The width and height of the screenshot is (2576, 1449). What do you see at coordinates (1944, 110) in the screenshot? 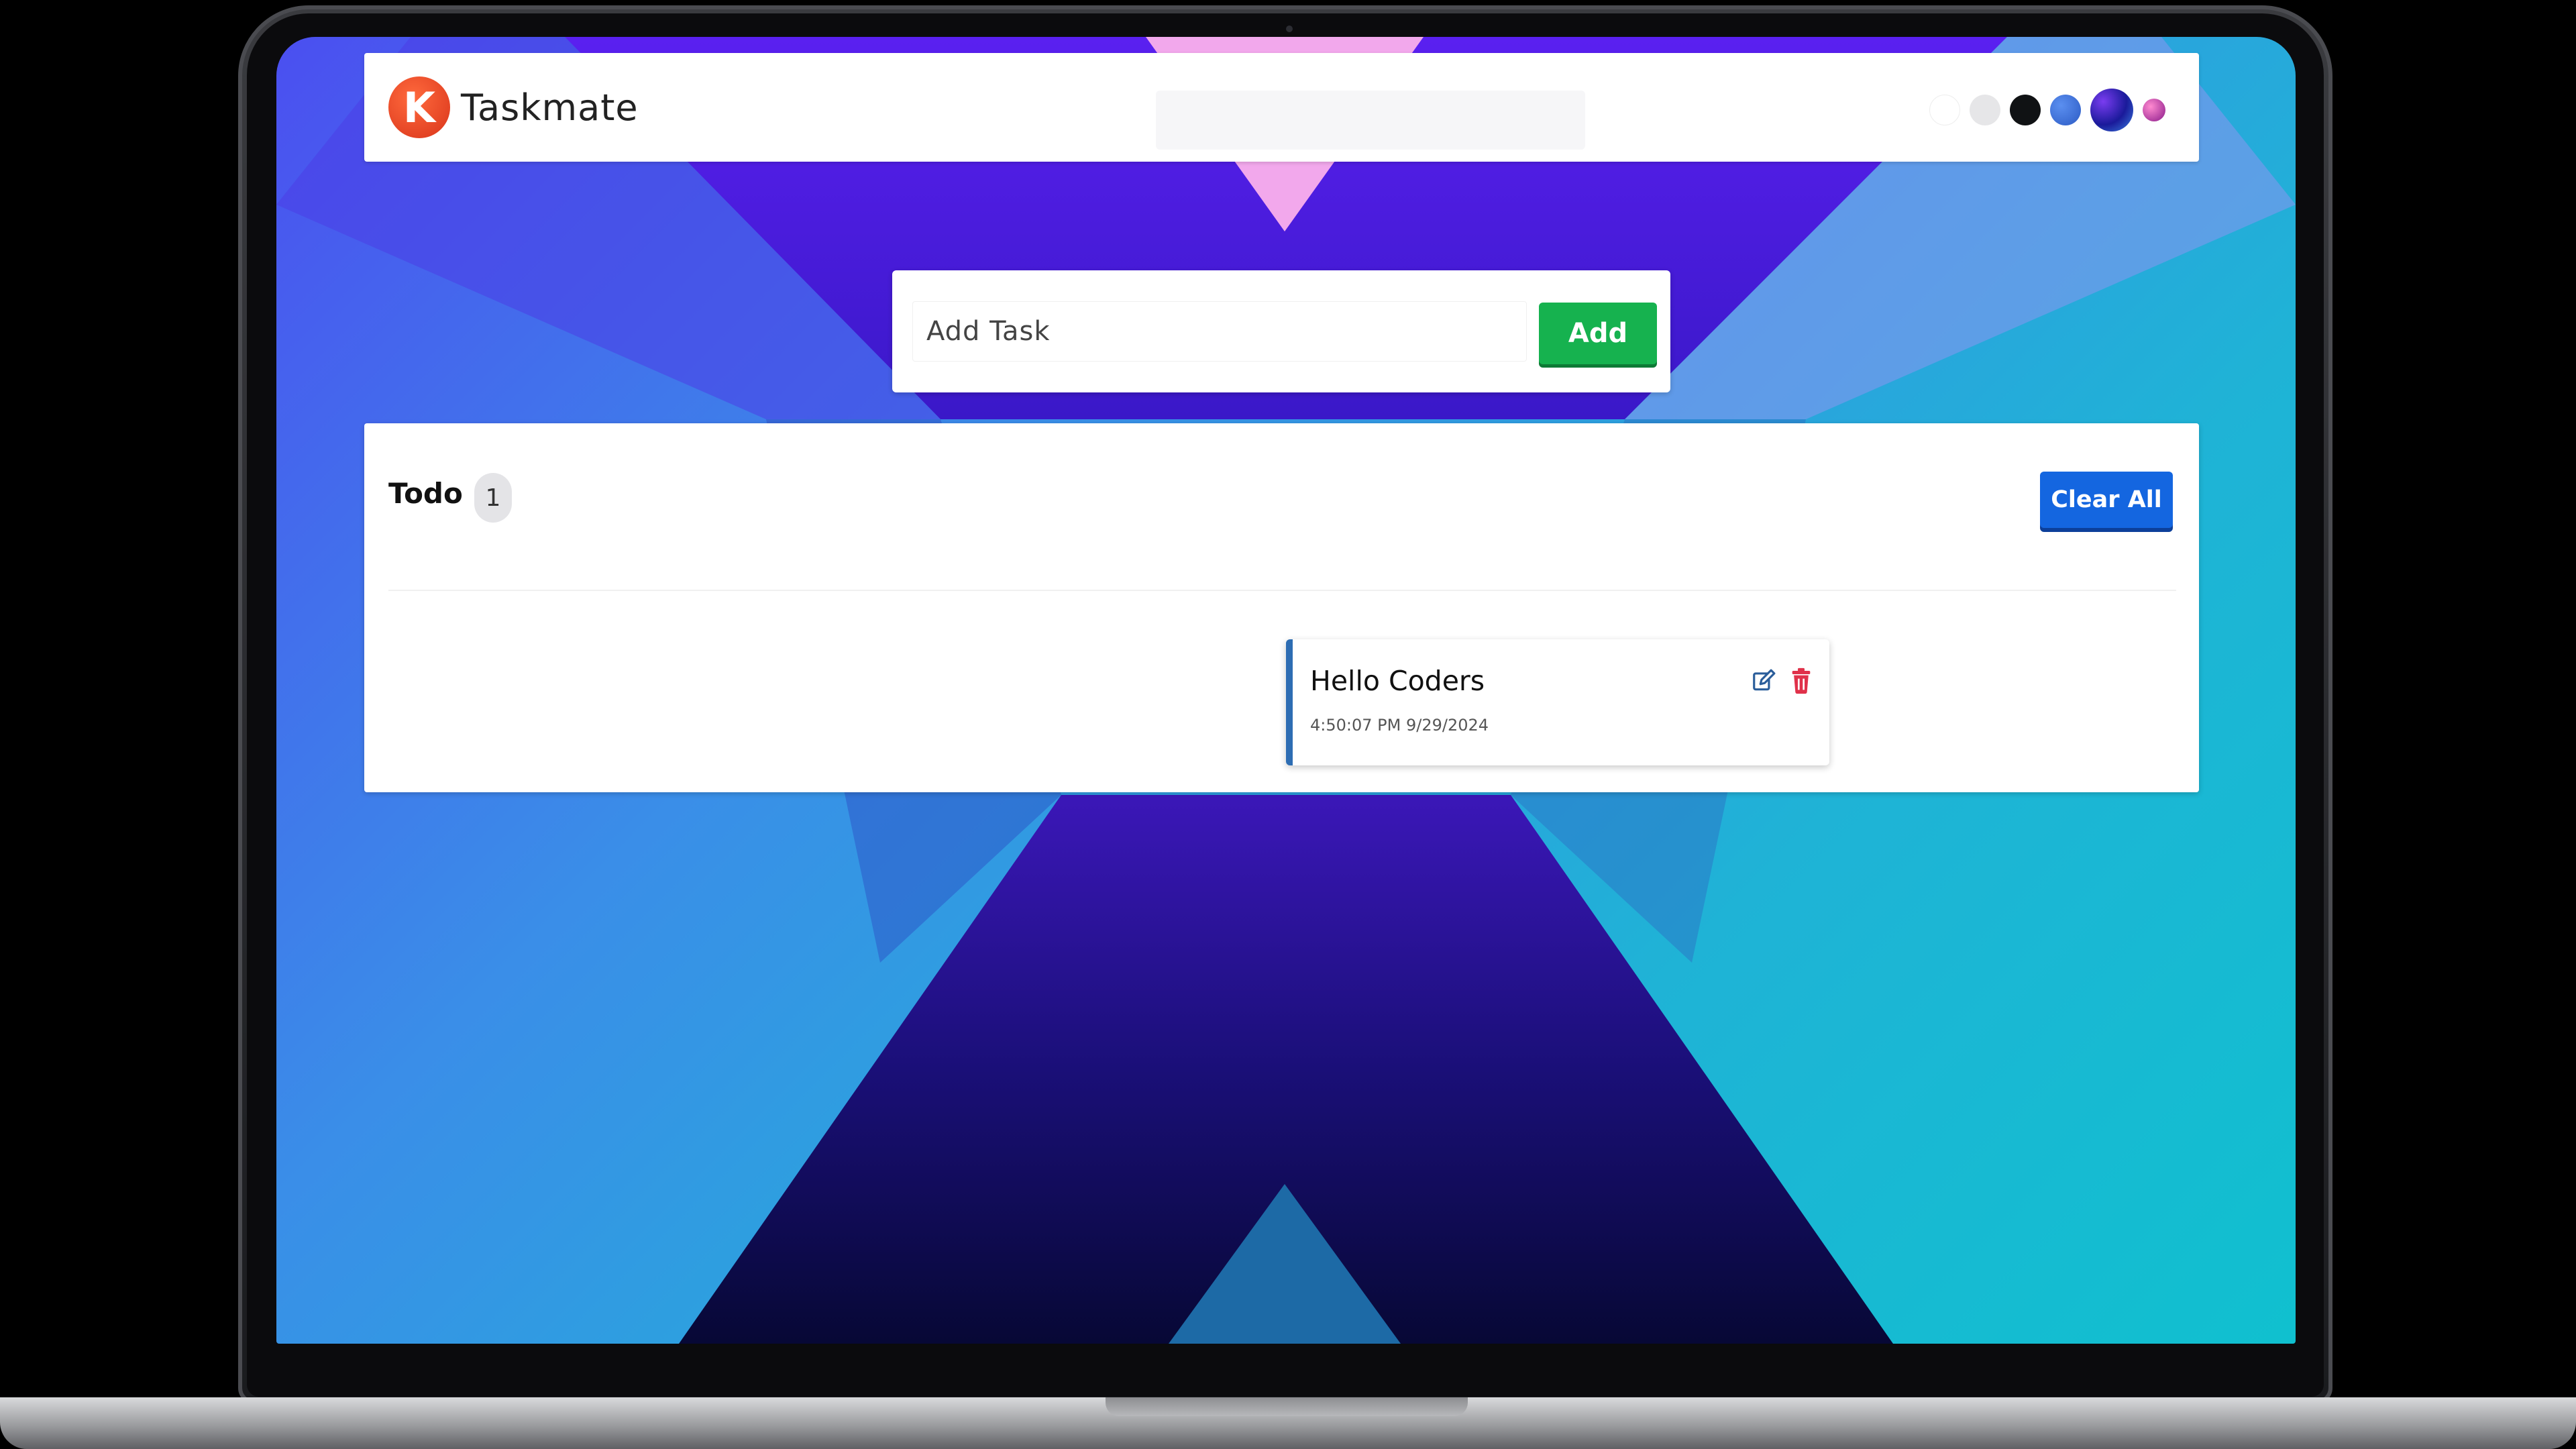
I see `theme-swatch-white` at bounding box center [1944, 110].